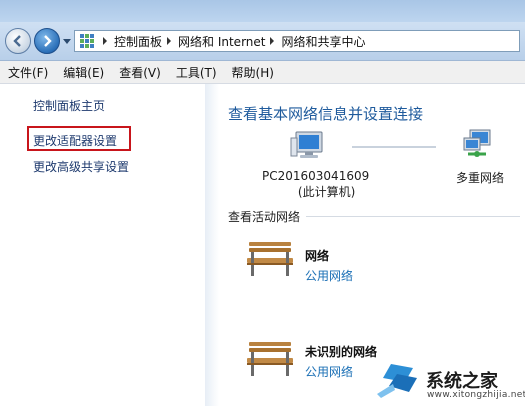 The height and width of the screenshot is (406, 525). What do you see at coordinates (326, 114) in the screenshot?
I see `page-title: 查看基本网络信息并设置连接` at bounding box center [326, 114].